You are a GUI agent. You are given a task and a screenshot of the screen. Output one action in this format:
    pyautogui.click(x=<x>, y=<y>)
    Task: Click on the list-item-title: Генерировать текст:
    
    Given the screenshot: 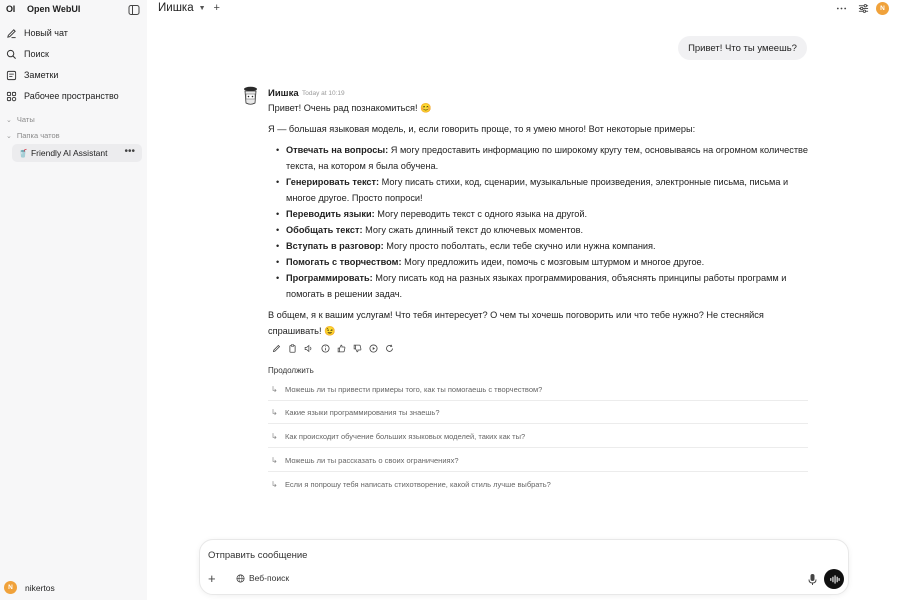 What is the action you would take?
    pyautogui.click(x=333, y=182)
    